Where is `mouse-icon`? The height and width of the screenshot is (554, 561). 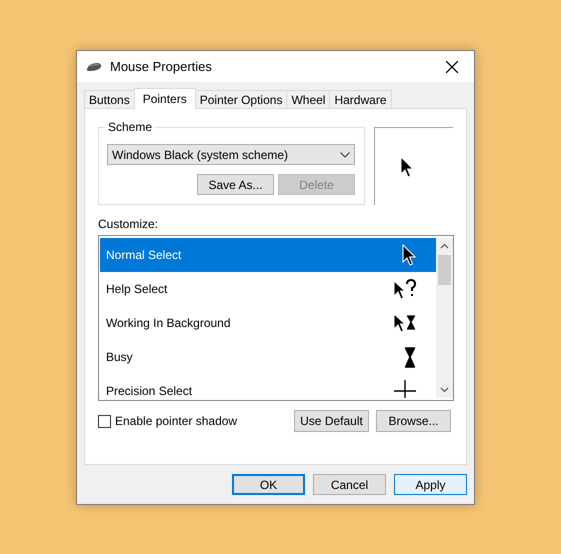 mouse-icon is located at coordinates (94, 67).